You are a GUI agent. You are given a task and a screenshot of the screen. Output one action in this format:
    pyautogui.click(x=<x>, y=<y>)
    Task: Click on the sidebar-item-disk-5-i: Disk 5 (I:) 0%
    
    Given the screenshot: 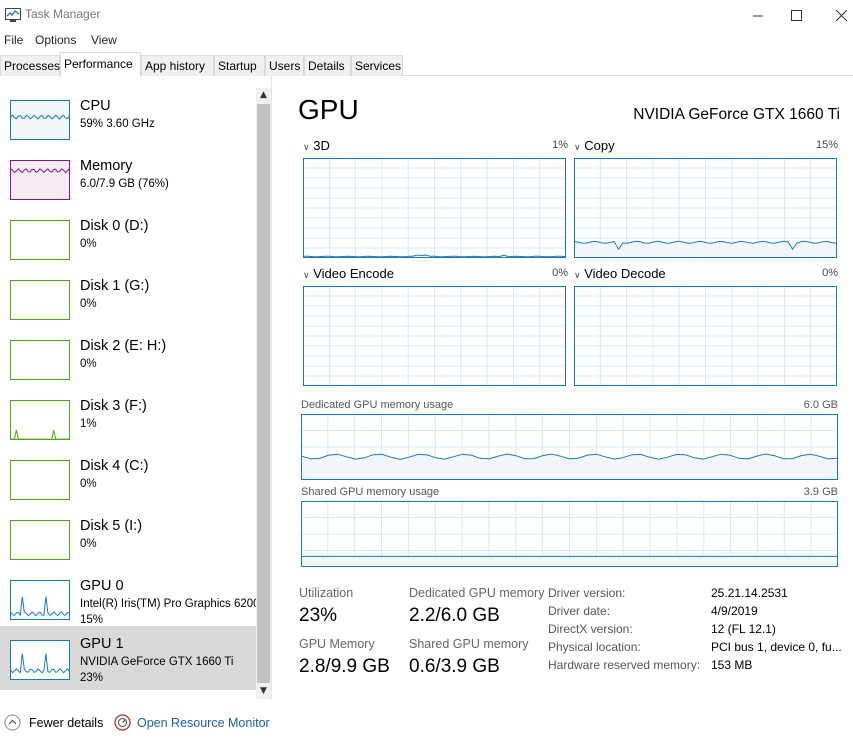 What is the action you would take?
    pyautogui.click(x=128, y=538)
    